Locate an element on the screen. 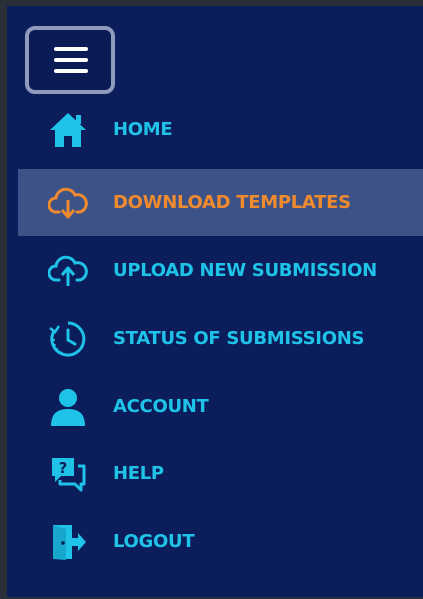  cloud-upload-icon is located at coordinates (68, 271).